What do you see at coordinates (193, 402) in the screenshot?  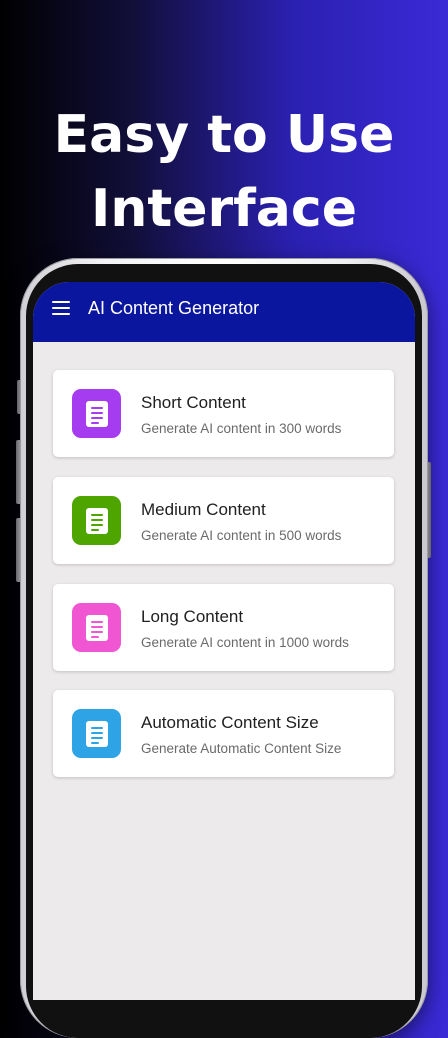 I see `card-title: Short Content` at bounding box center [193, 402].